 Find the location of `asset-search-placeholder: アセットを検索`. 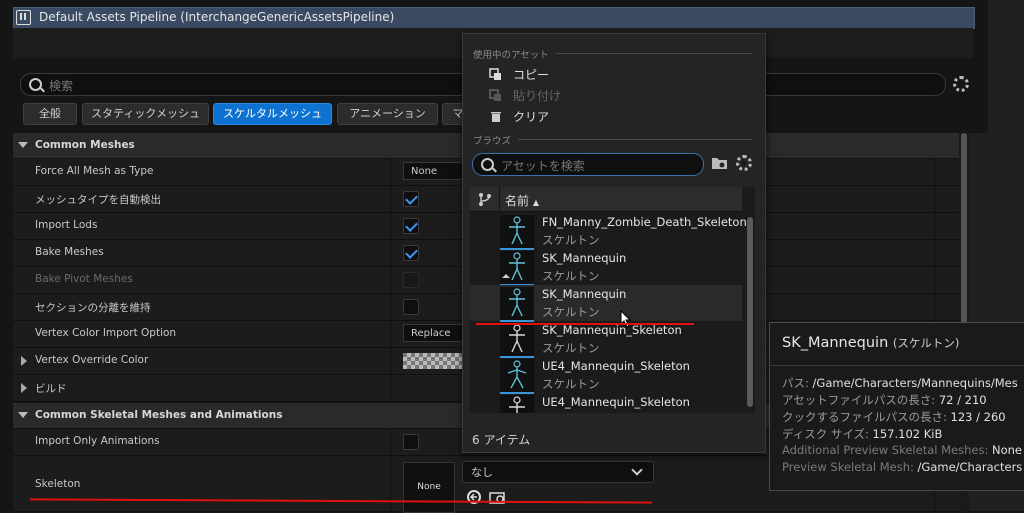

asset-search-placeholder: アセットを検索 is located at coordinates (543, 166).